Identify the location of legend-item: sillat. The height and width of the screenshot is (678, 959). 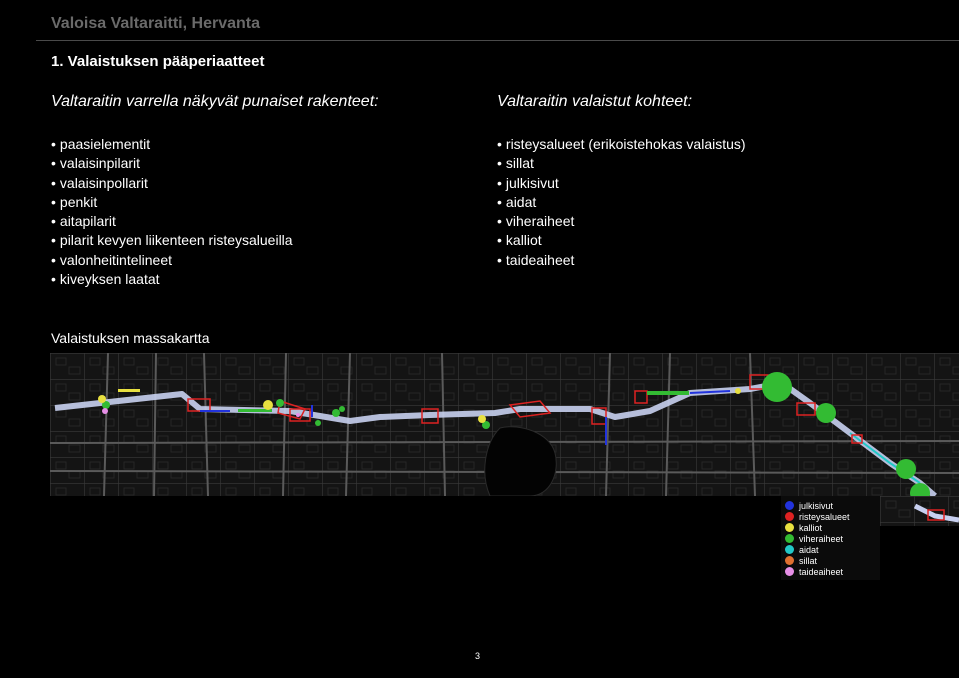
(801, 560).